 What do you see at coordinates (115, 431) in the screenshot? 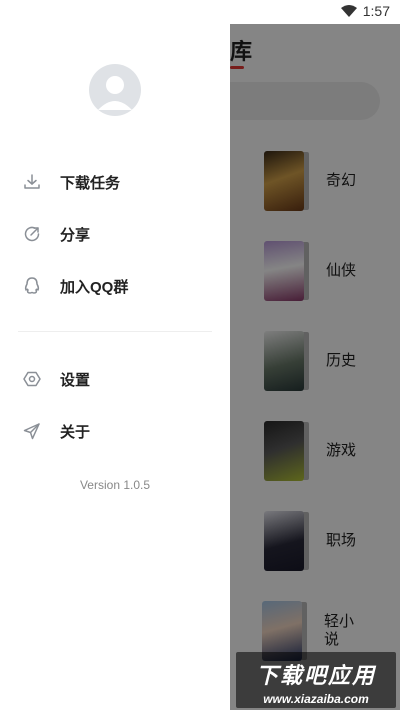
I see `menu-item-about: 关于` at bounding box center [115, 431].